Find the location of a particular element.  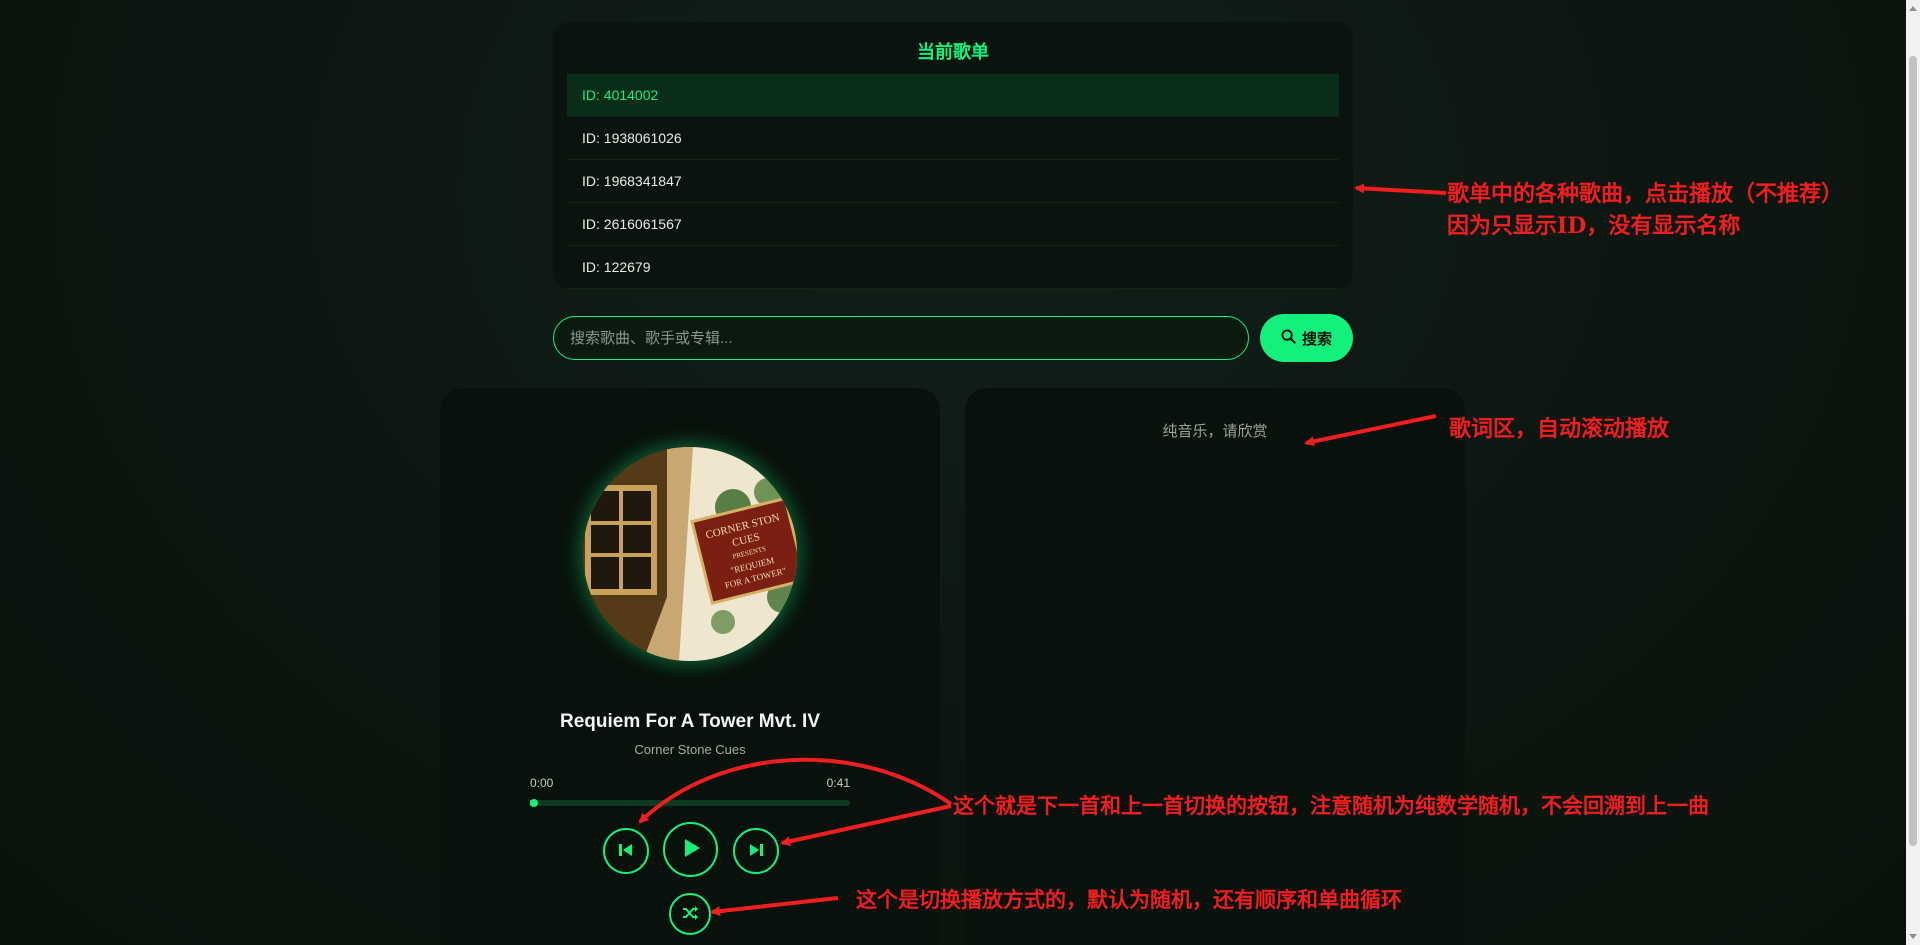

search-button-label: 搜索 is located at coordinates (1316, 339).